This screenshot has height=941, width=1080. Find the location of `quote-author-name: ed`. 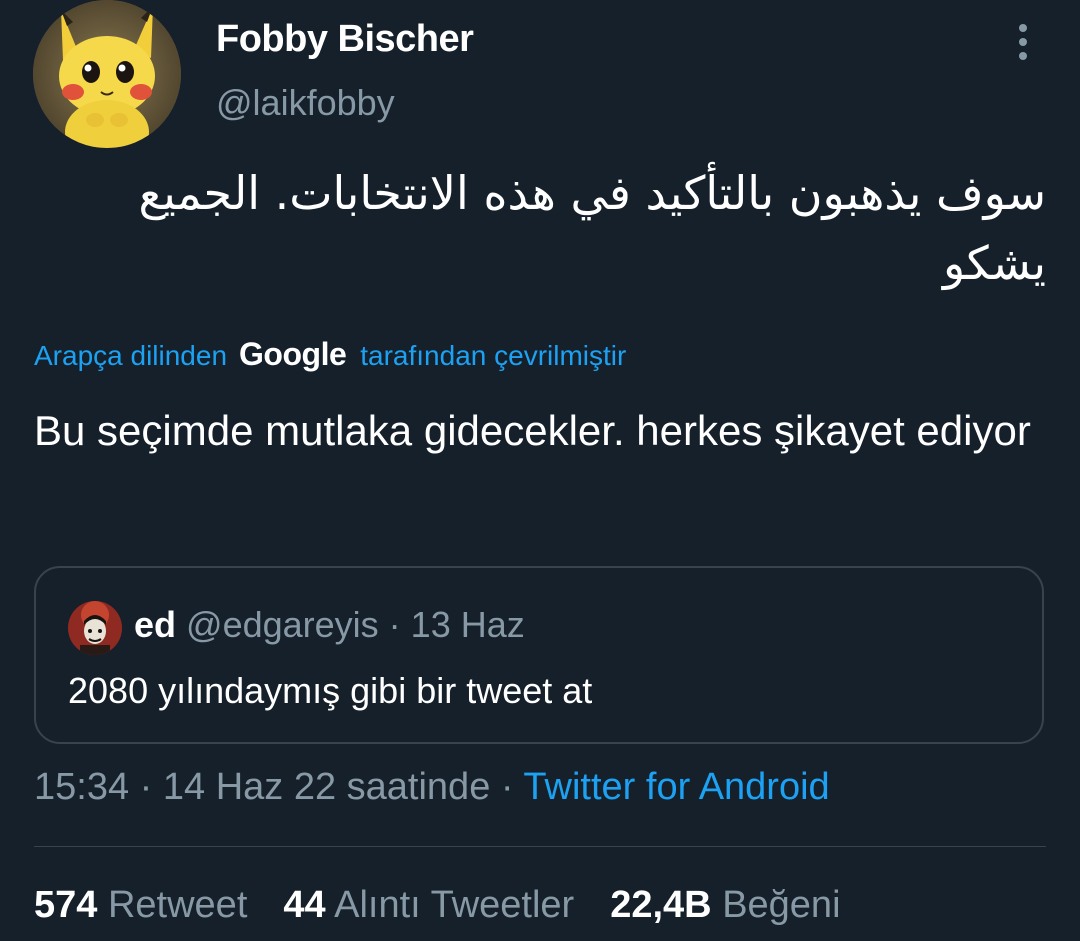

quote-author-name: ed is located at coordinates (155, 624).